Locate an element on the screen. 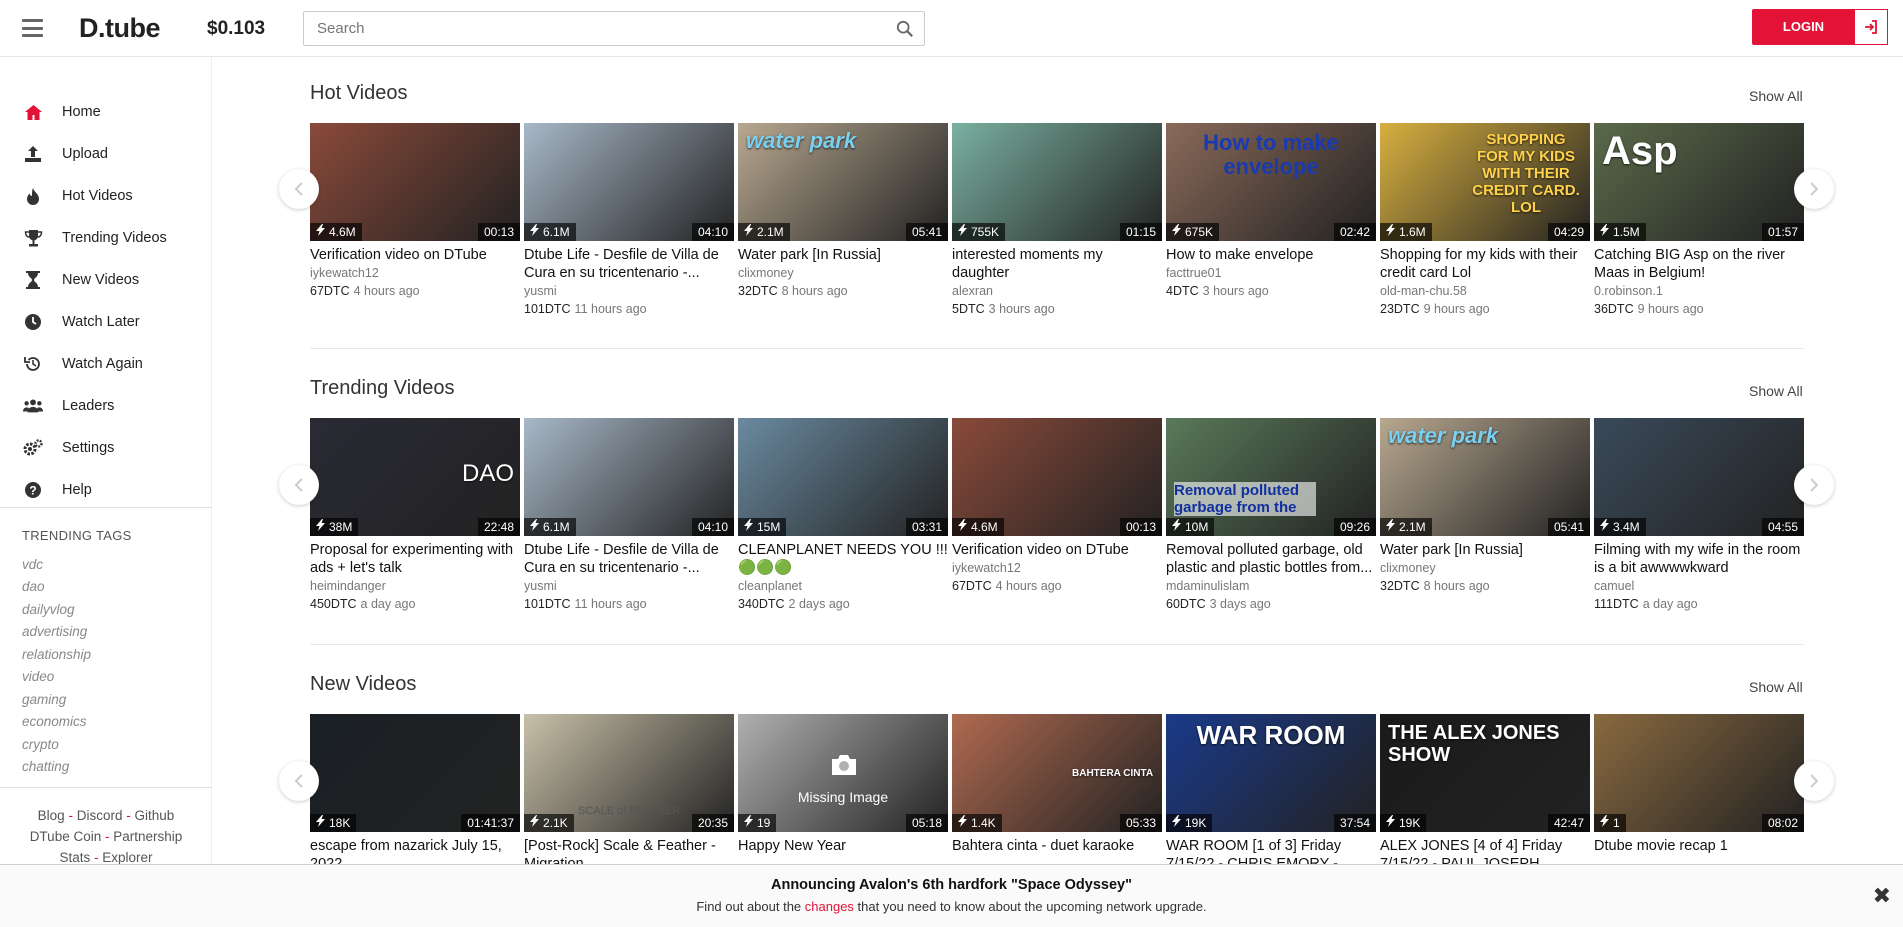  video-author: iykewatch12 is located at coordinates (415, 273).